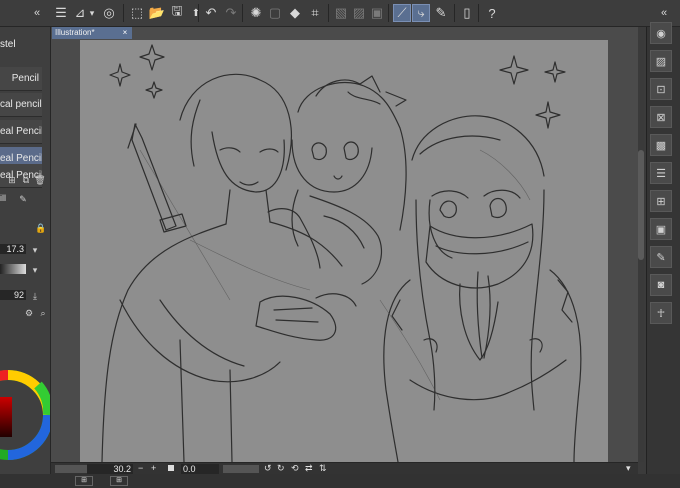  I want to click on flip-vertical-icon: ⇅, so click(323, 468).